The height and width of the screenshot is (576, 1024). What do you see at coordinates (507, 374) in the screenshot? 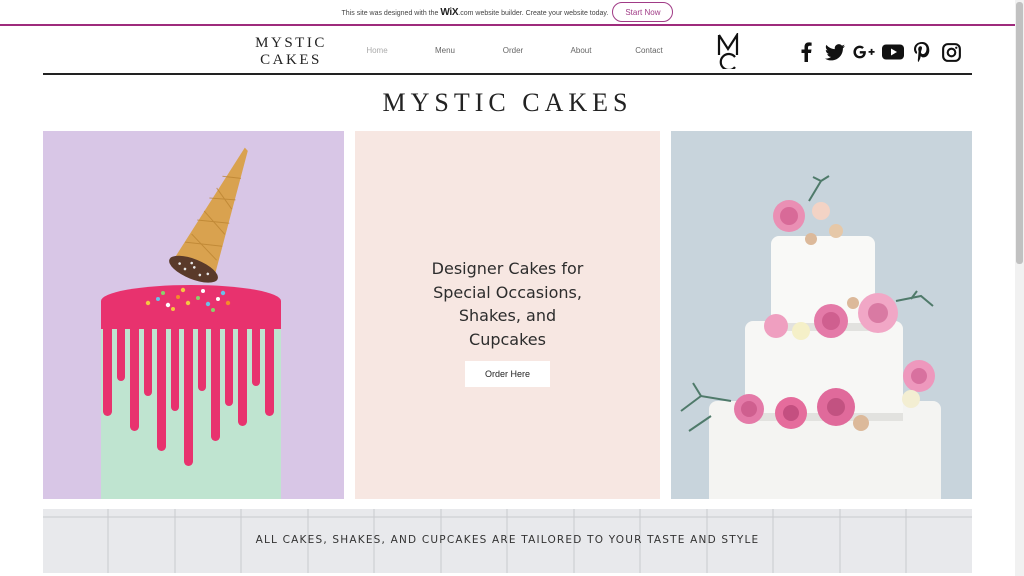
I see `order-here-button: Order Here` at bounding box center [507, 374].